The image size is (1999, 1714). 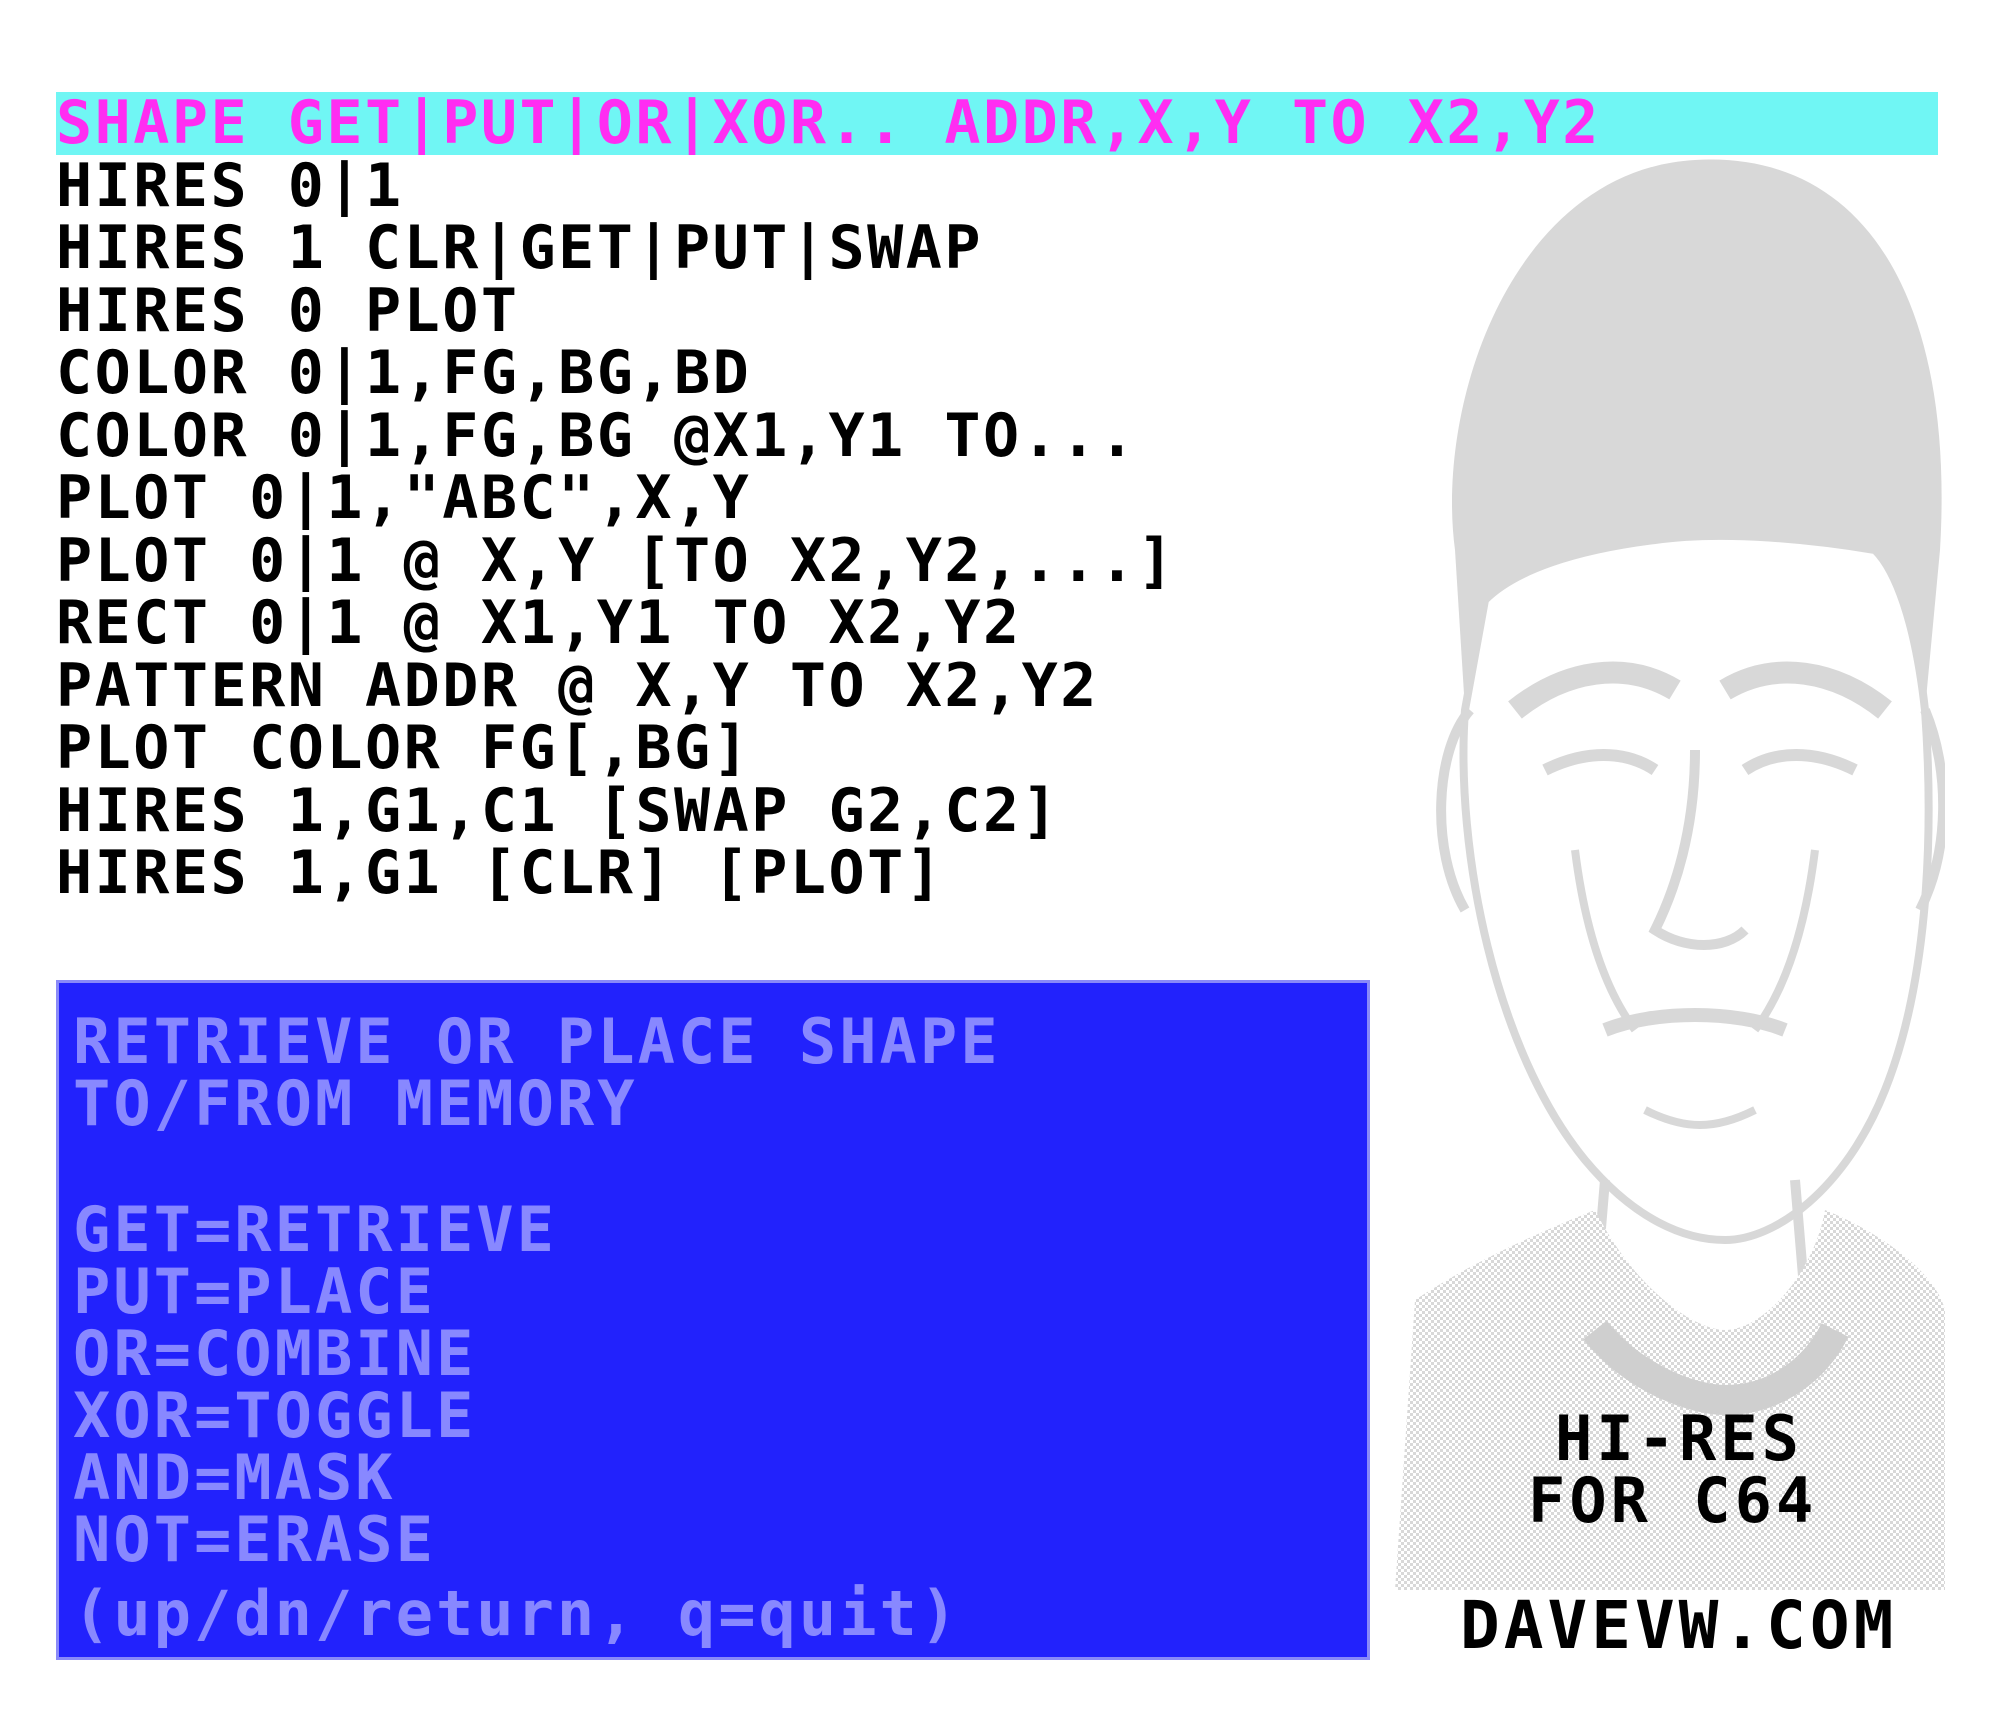 What do you see at coordinates (1600, 762) in the screenshot?
I see `portrait-eye-left` at bounding box center [1600, 762].